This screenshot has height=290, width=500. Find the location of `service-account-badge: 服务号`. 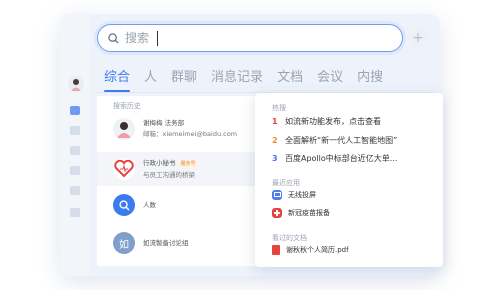

service-account-badge: 服务号 is located at coordinates (188, 163).